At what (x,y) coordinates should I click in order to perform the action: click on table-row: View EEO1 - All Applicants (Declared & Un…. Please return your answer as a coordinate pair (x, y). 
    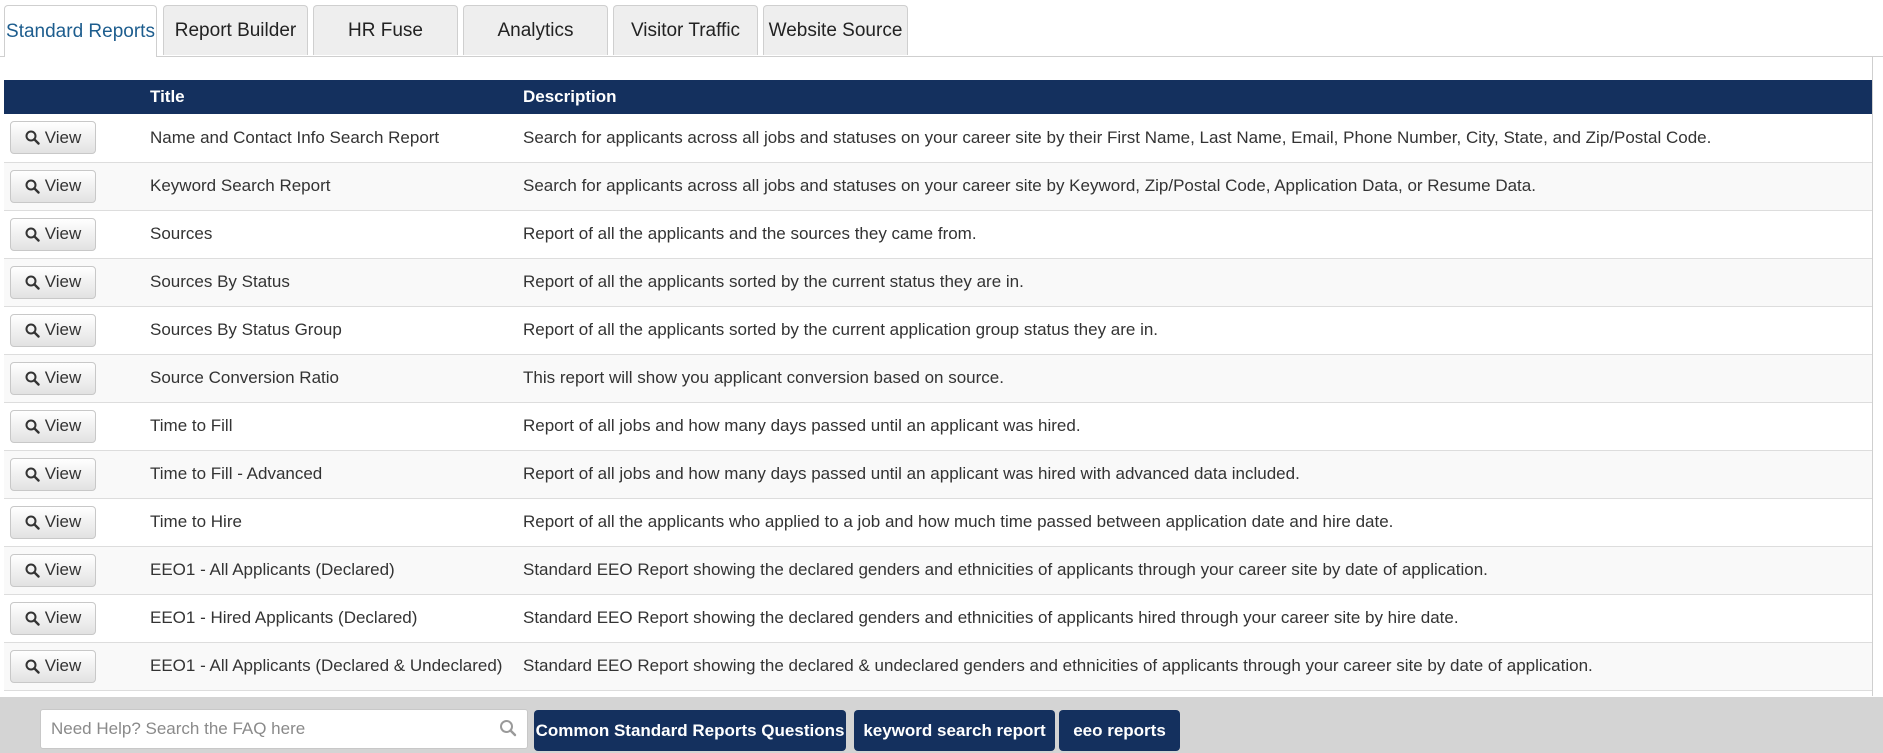
    Looking at the image, I should click on (938, 666).